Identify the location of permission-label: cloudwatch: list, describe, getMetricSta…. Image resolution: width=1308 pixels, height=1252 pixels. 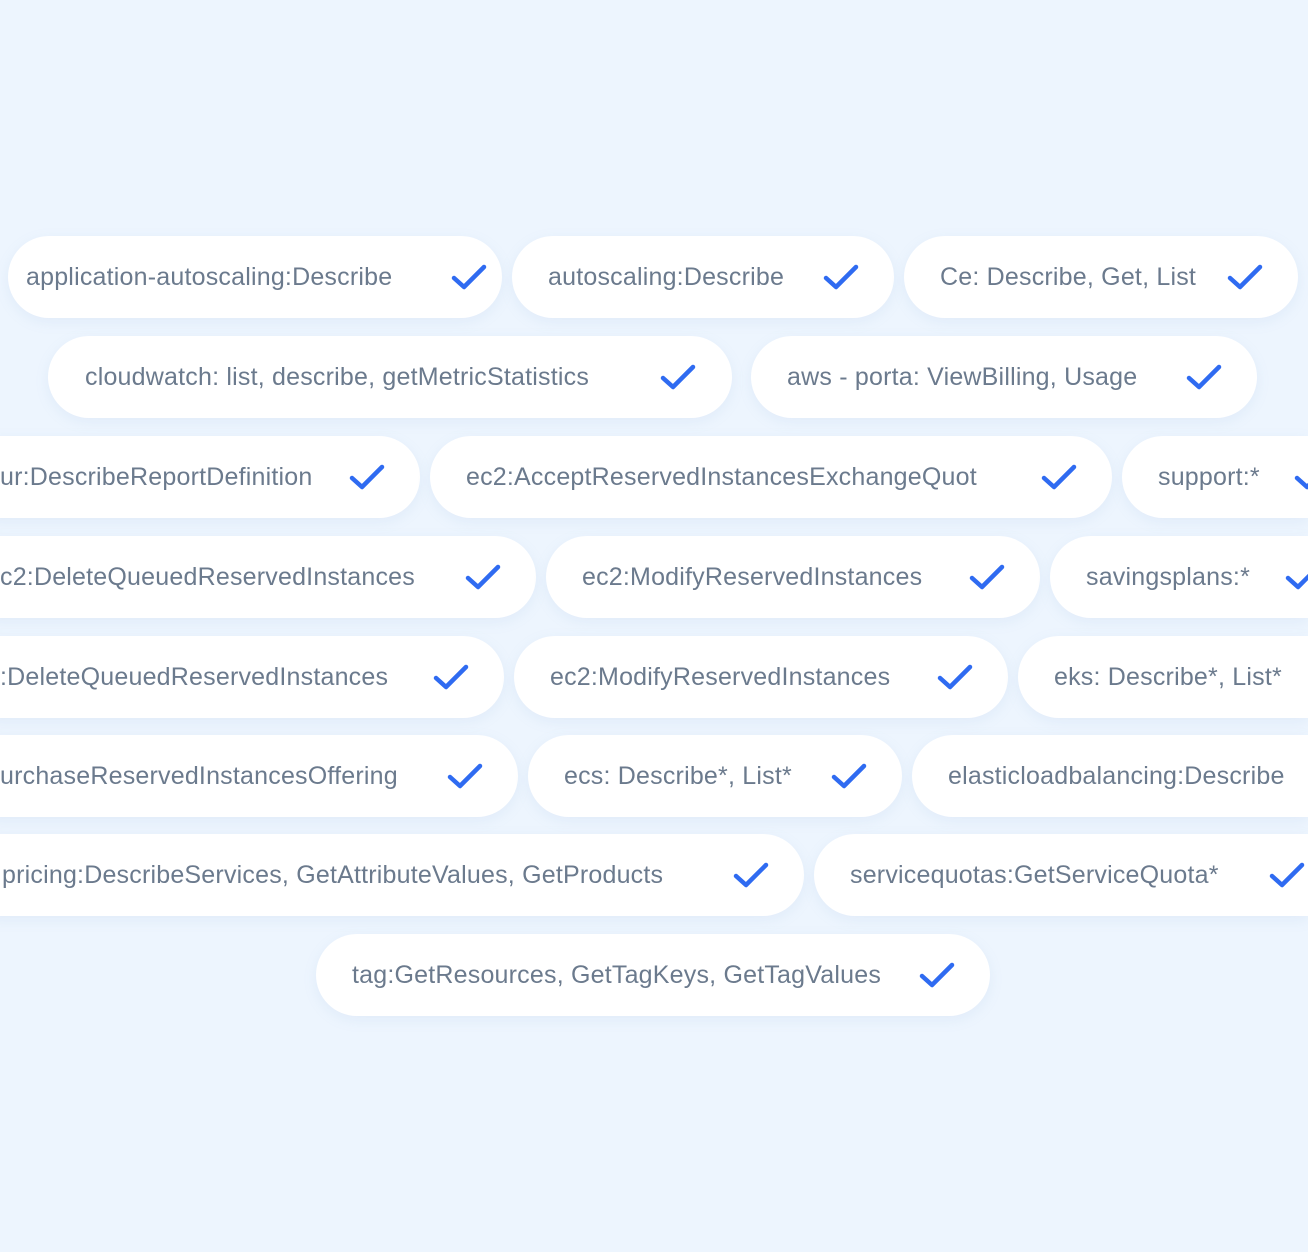
(337, 377).